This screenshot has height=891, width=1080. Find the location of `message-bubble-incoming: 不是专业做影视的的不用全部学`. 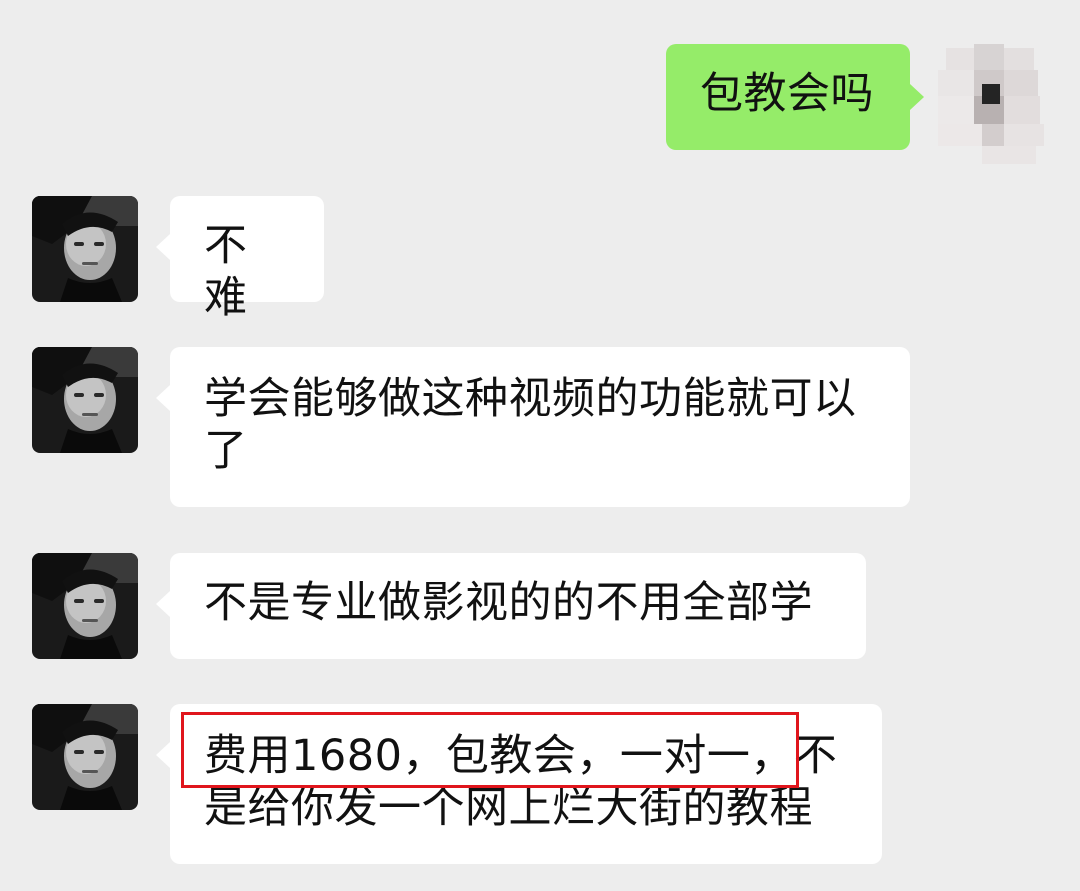

message-bubble-incoming: 不是专业做影视的的不用全部学 is located at coordinates (511, 606).